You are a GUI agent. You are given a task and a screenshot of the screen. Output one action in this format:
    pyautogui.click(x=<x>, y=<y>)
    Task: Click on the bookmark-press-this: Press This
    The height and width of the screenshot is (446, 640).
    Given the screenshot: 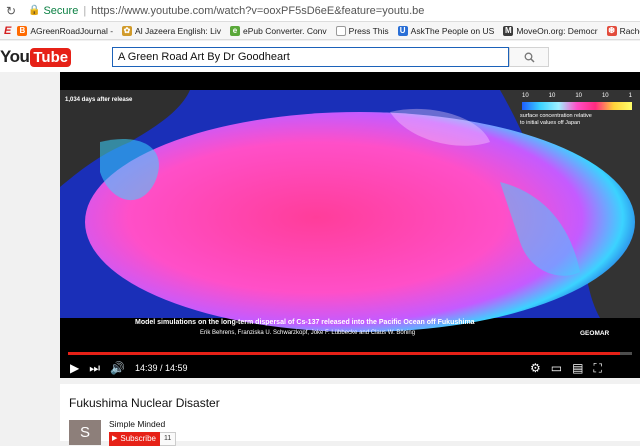 What is the action you would take?
    pyautogui.click(x=362, y=30)
    